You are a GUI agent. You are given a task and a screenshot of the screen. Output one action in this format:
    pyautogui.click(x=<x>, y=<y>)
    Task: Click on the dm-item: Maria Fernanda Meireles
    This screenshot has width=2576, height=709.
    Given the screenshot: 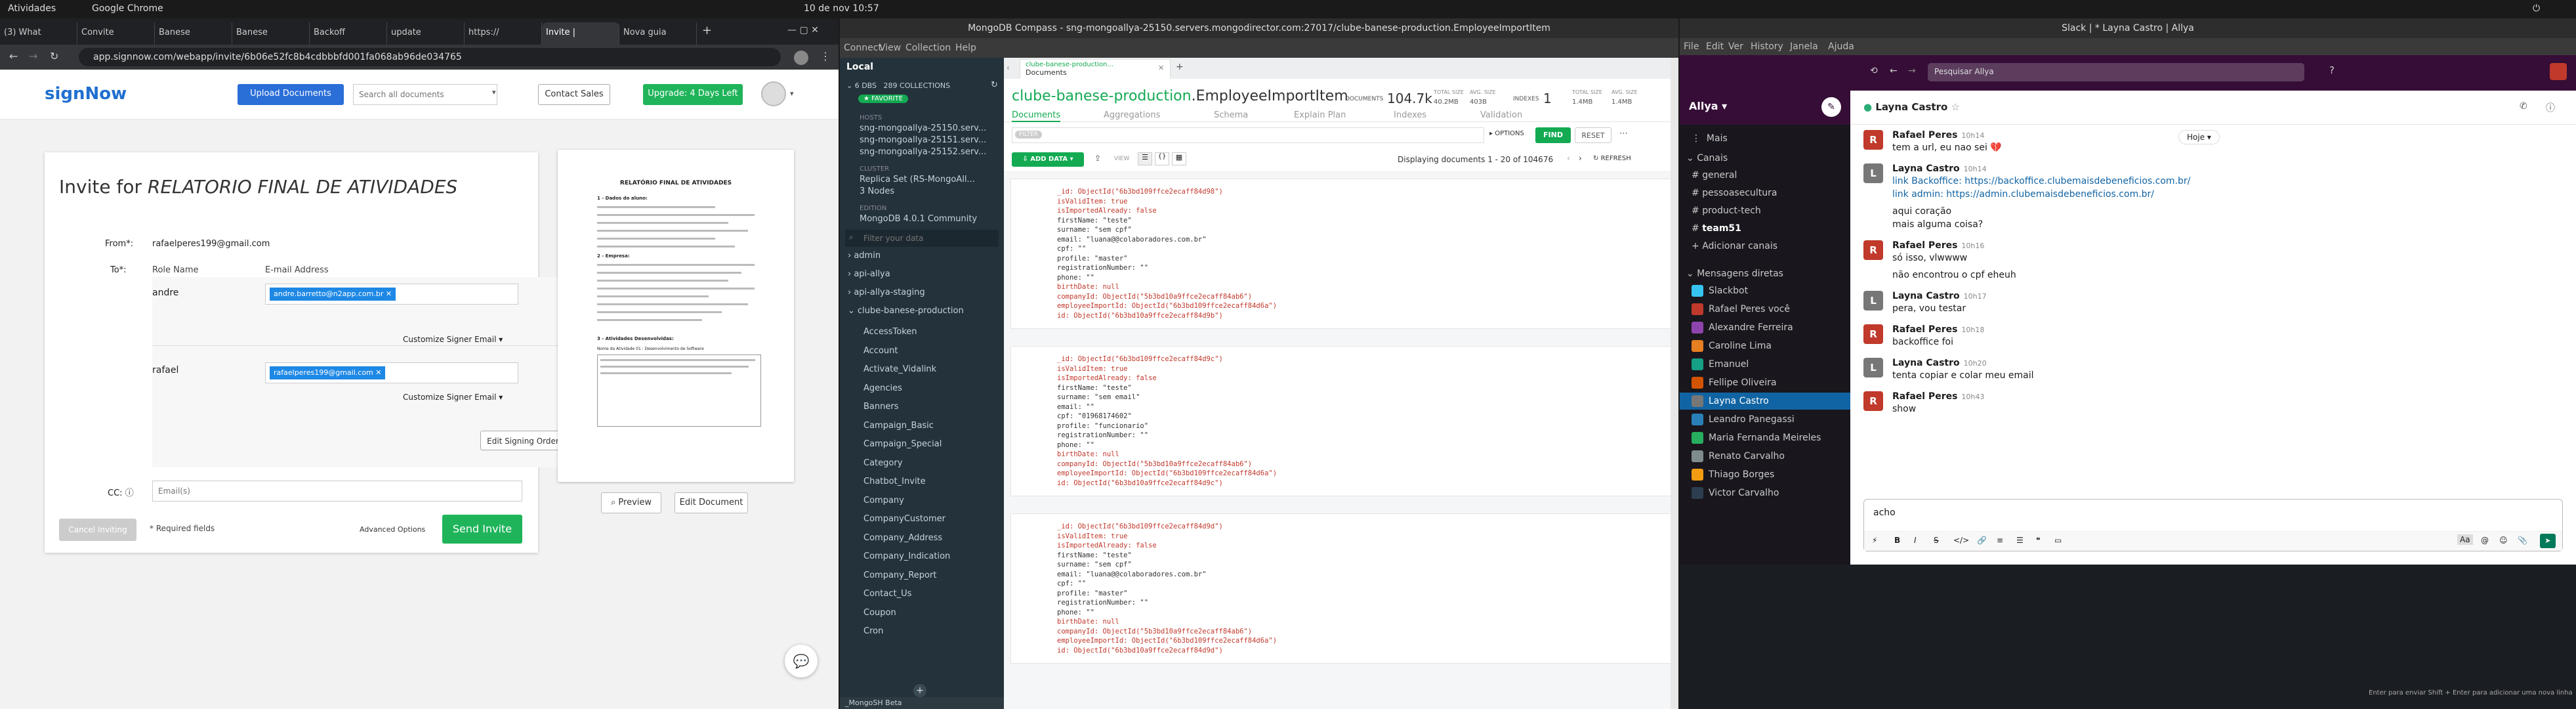 What is the action you would take?
    pyautogui.click(x=1757, y=437)
    